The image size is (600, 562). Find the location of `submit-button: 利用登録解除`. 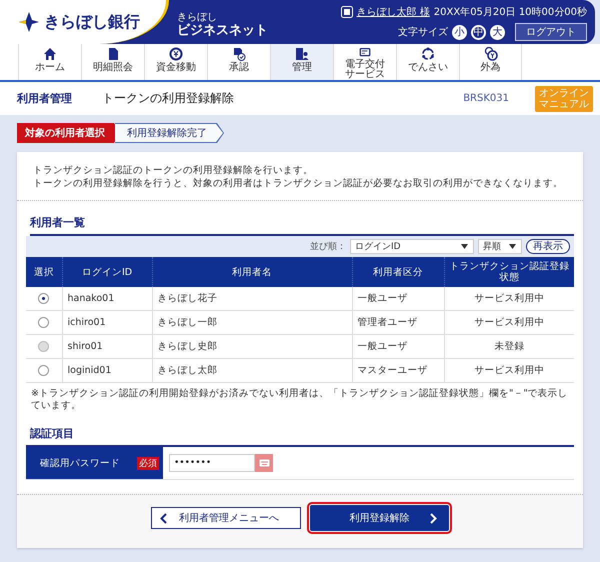

submit-button: 利用登録解除 is located at coordinates (379, 518).